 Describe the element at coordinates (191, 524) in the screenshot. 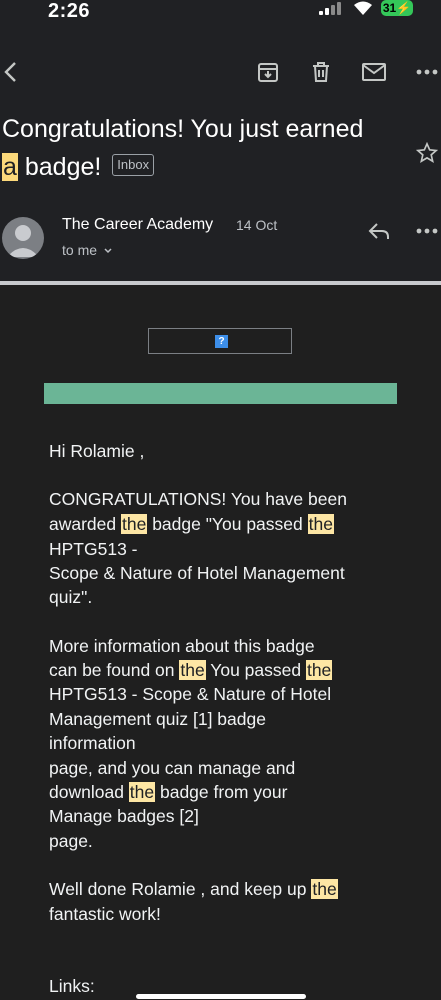

I see `paragraph-line: awarded the badge "You passed the` at that location.